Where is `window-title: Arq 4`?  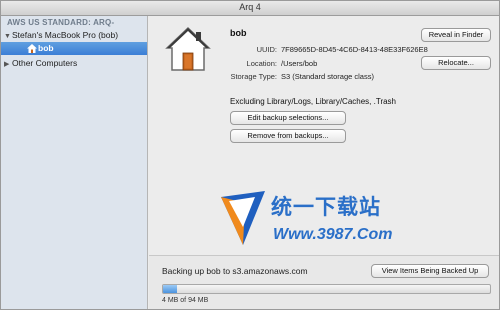
window-title: Arq 4 is located at coordinates (250, 7).